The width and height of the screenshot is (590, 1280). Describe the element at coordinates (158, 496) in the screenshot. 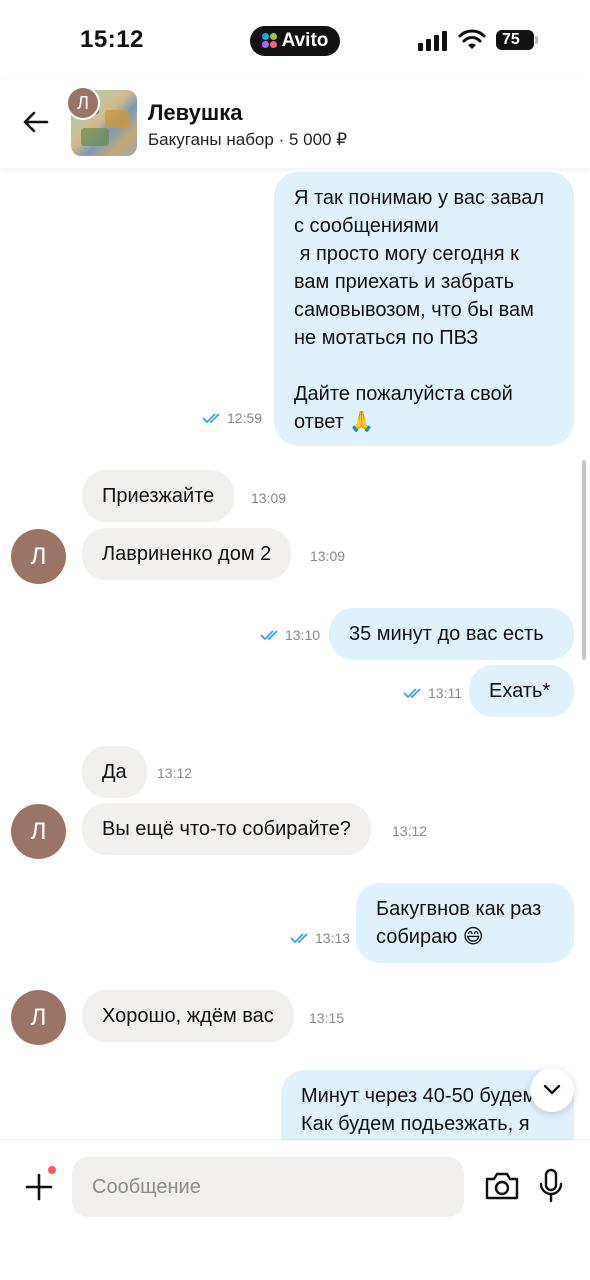

I see `message-bubble-incoming: Приезжайте` at that location.